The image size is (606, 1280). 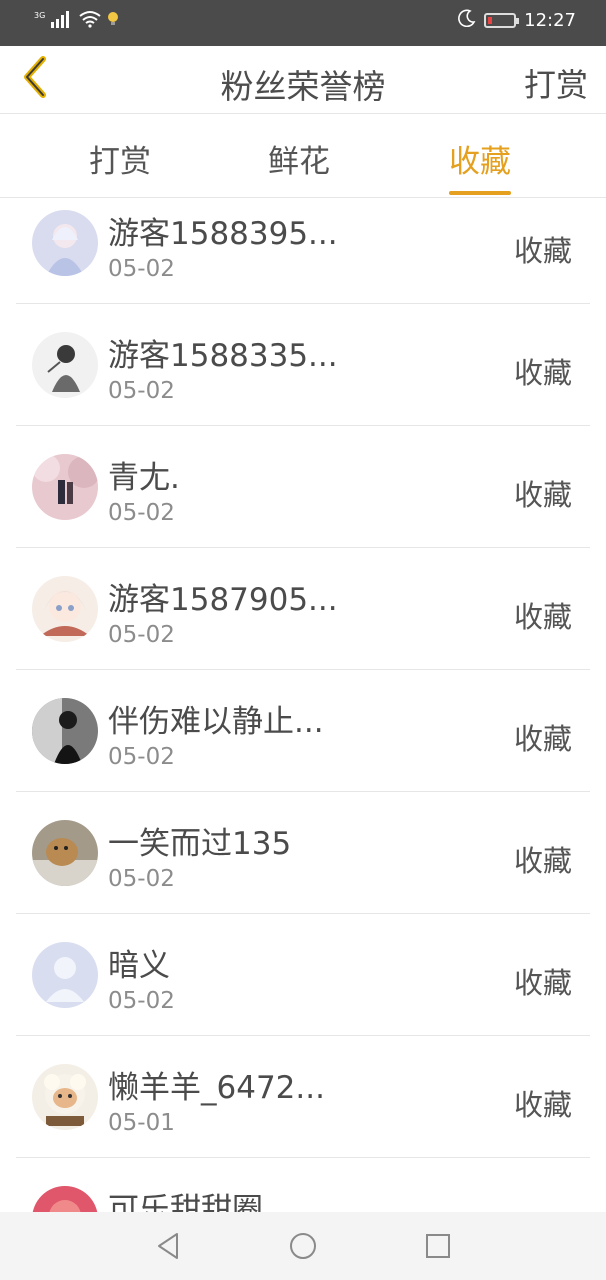 I want to click on list-item: 伴伤难以静止... 05-02 收藏, so click(x=303, y=731).